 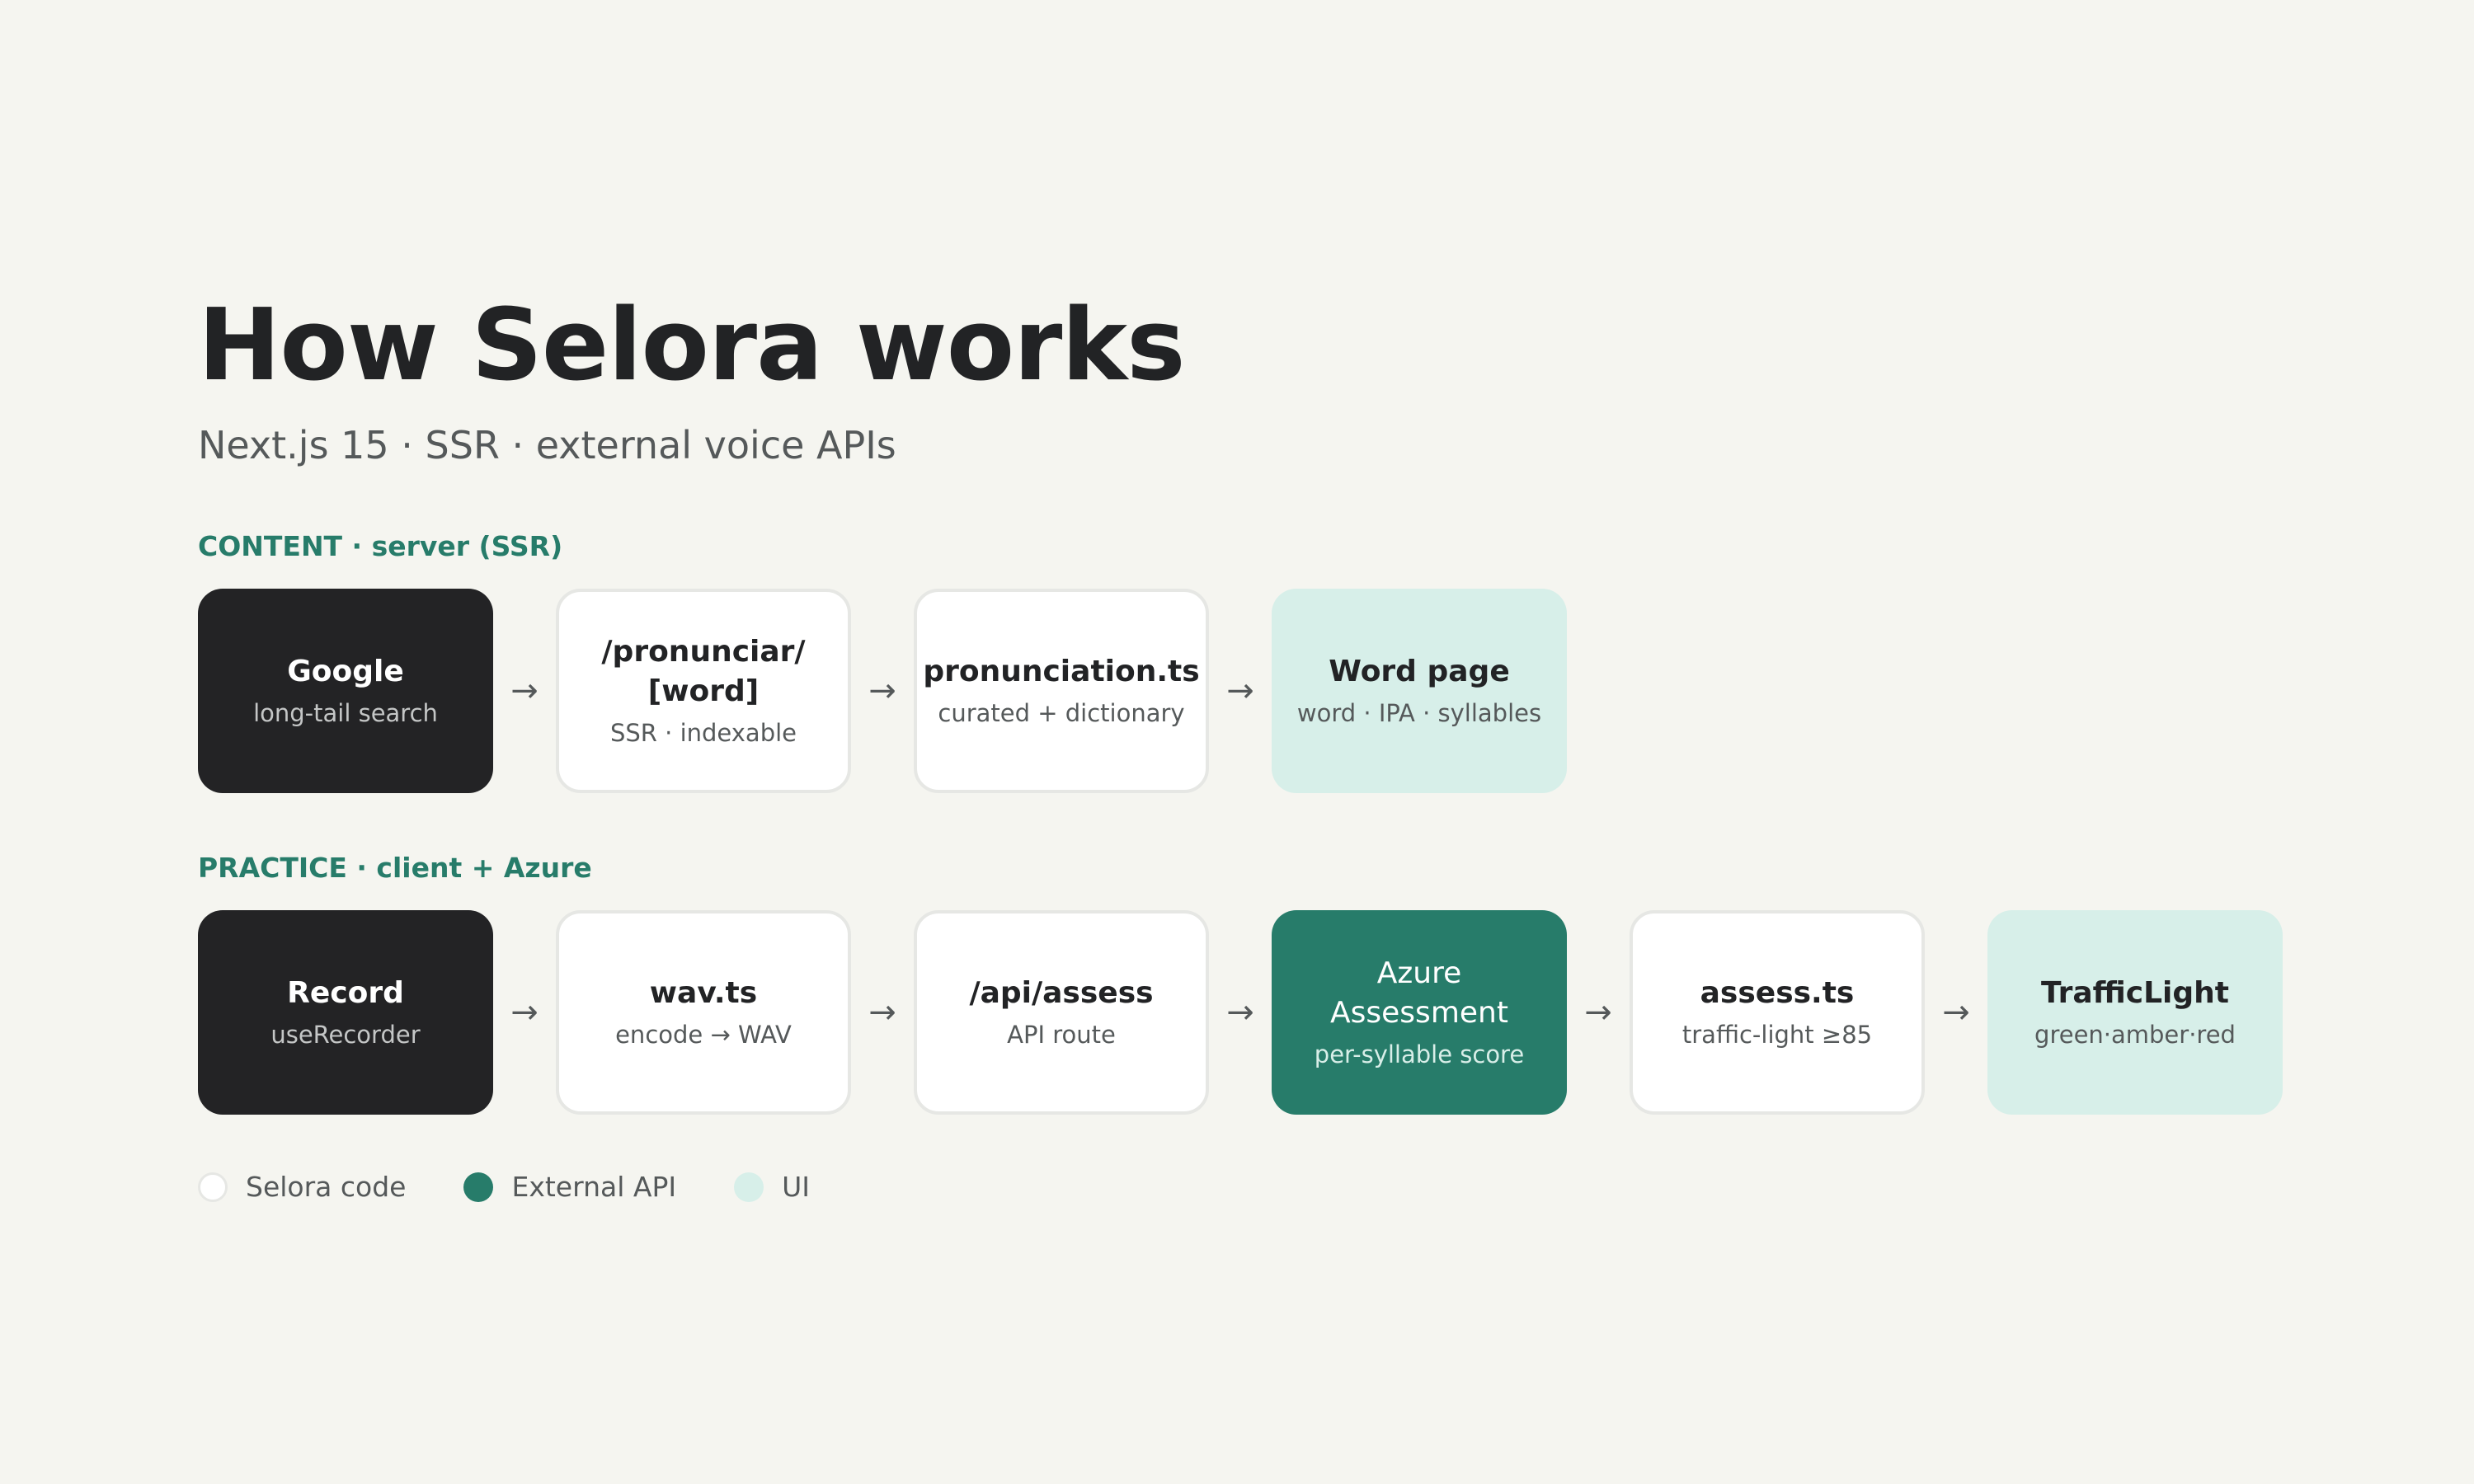 What do you see at coordinates (1061, 691) in the screenshot?
I see `node-pronunciation-ts: pronunciation.ts curated + dictionary` at bounding box center [1061, 691].